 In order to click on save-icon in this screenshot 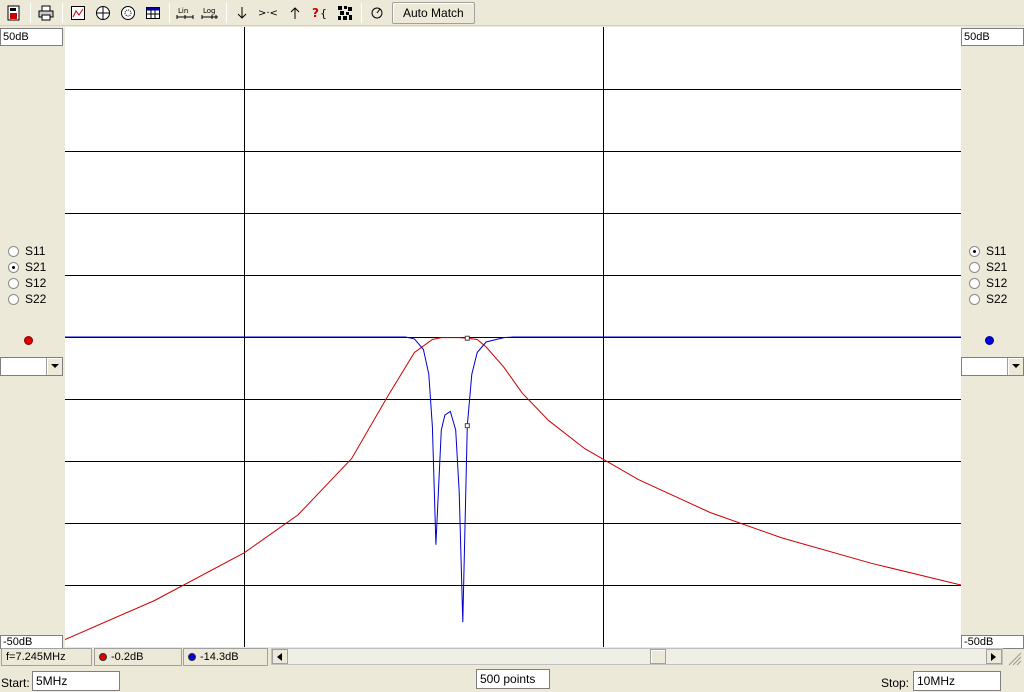, I will do `click(13, 13)`.